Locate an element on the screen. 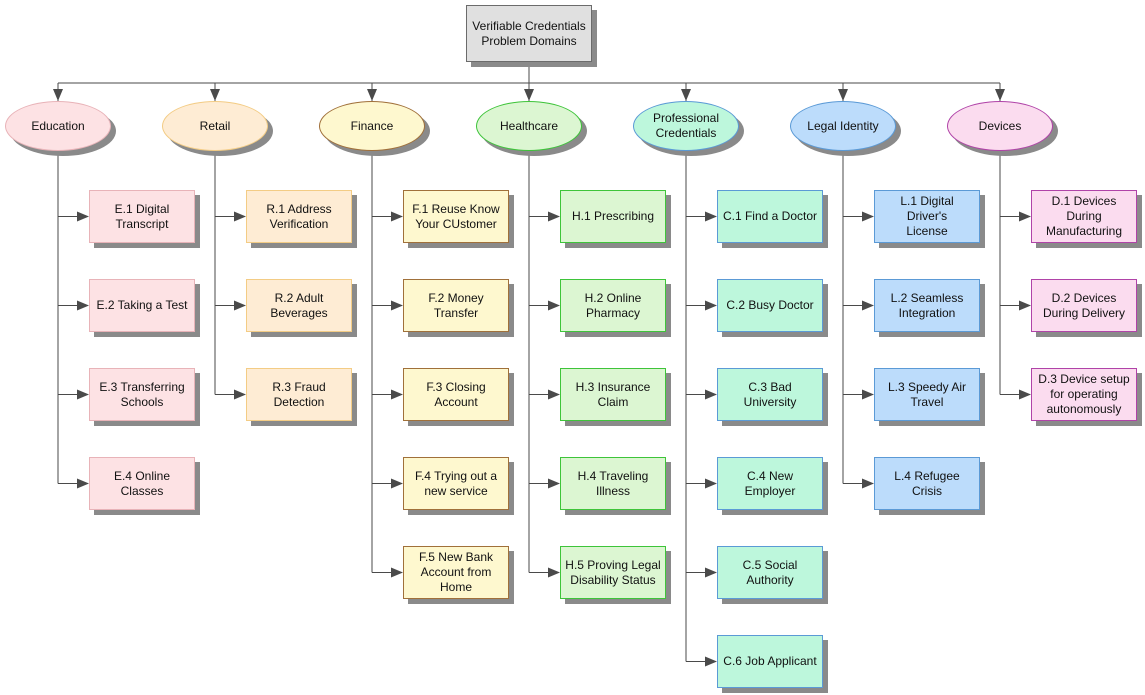 The width and height of the screenshot is (1145, 695). problem-node-finance: F.5 New Bank Account from Home is located at coordinates (456, 572).